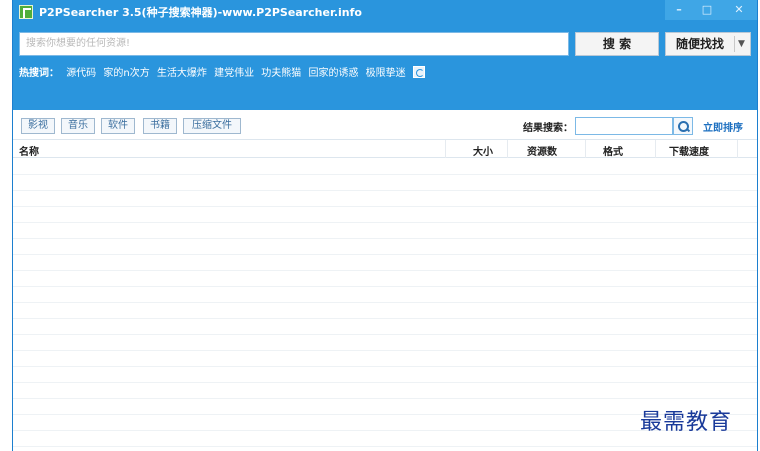  Describe the element at coordinates (723, 126) in the screenshot. I see `sort-now-link: 立即排序` at that location.